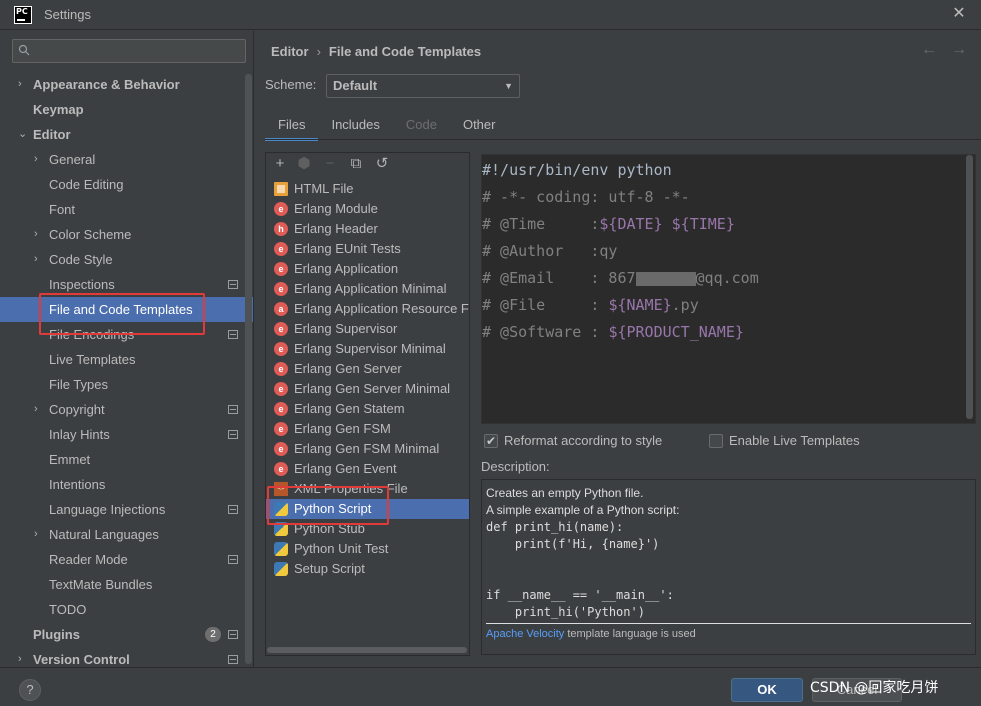 The height and width of the screenshot is (706, 981). Describe the element at coordinates (126, 284) in the screenshot. I see `sidebar-item-inspections: Inspections` at that location.